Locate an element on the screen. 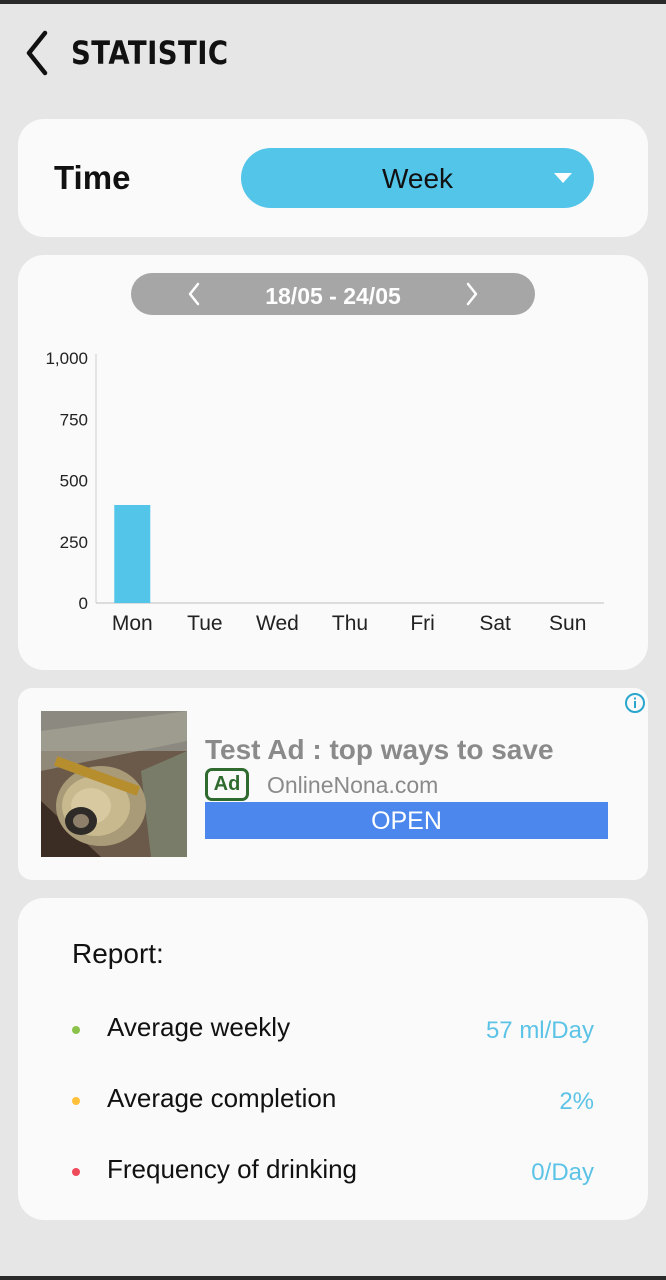  report-row-label: Frequency of drinking is located at coordinates (232, 1169).